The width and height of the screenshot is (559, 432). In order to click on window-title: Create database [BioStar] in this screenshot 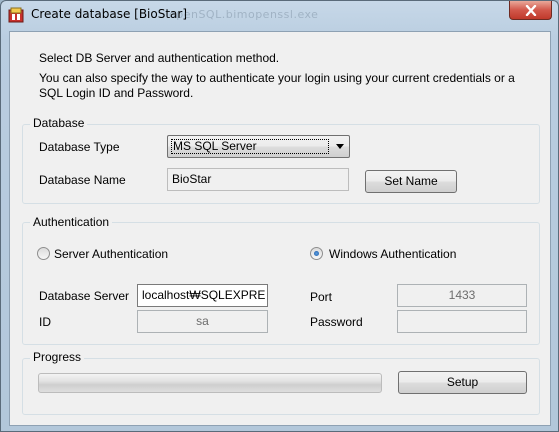, I will do `click(109, 14)`.